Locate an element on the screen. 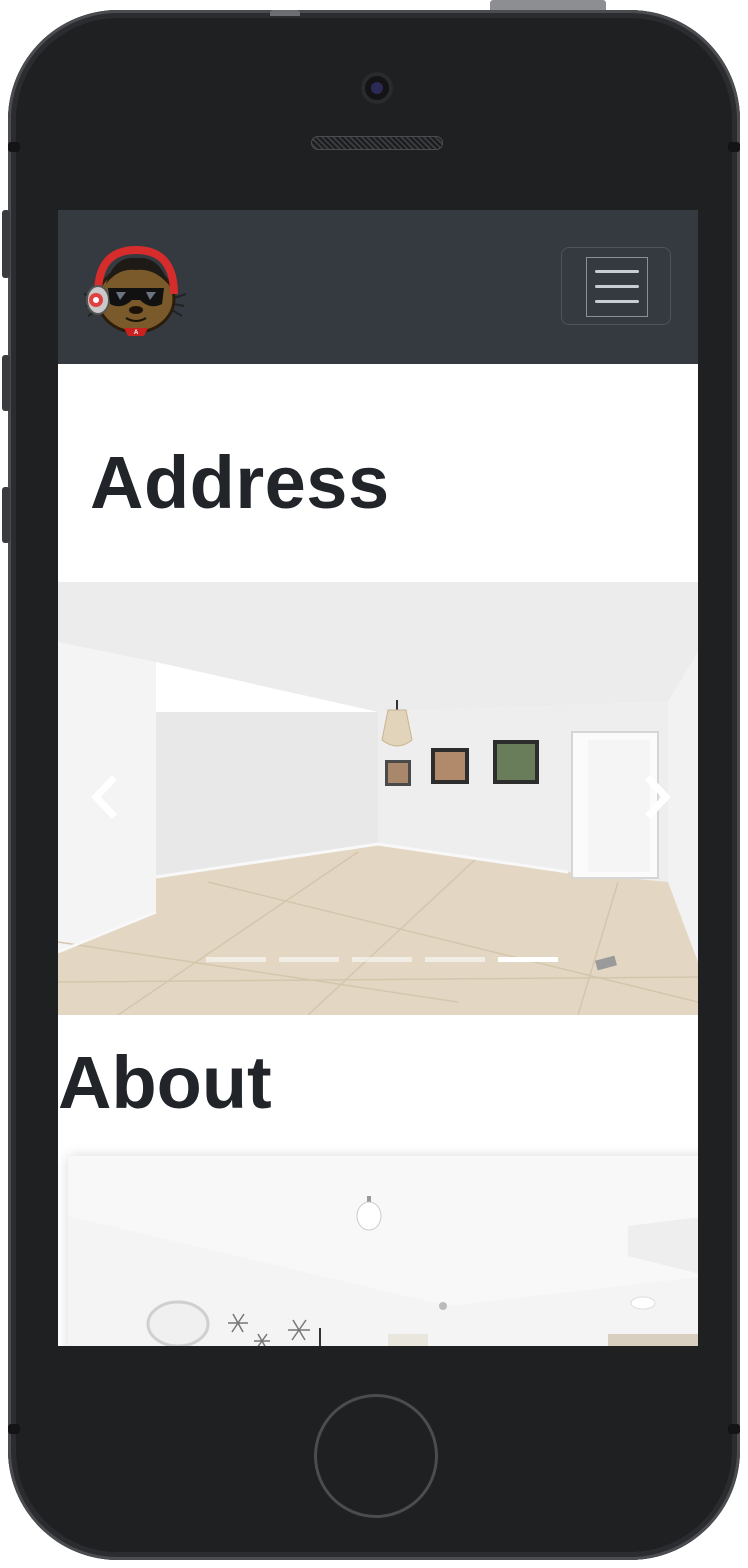  chevron-right-icon is located at coordinates (658, 797).